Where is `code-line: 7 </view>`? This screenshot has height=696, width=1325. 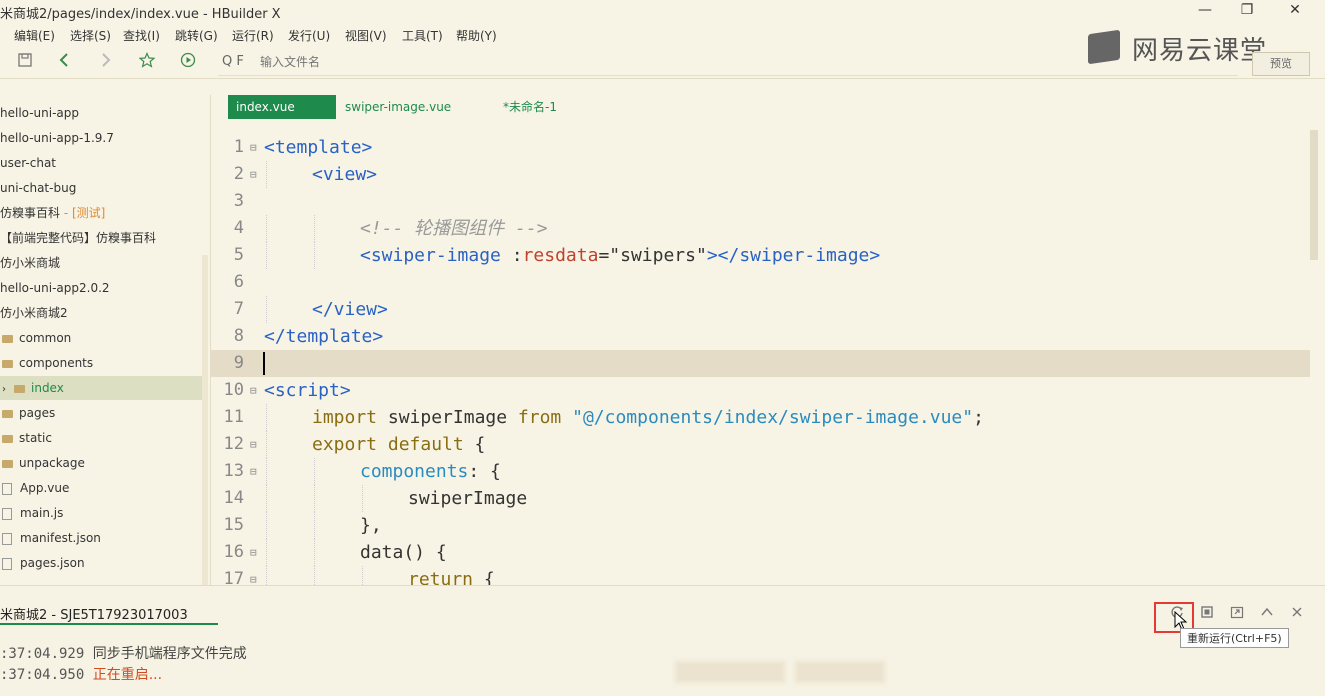 code-line: 7 </view> is located at coordinates (760, 309).